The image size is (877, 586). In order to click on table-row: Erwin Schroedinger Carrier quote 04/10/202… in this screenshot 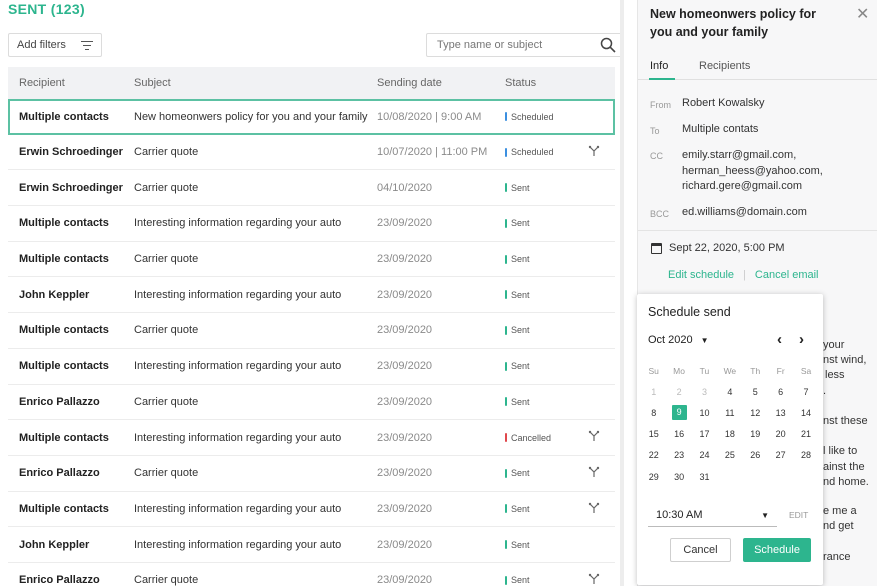, I will do `click(311, 188)`.